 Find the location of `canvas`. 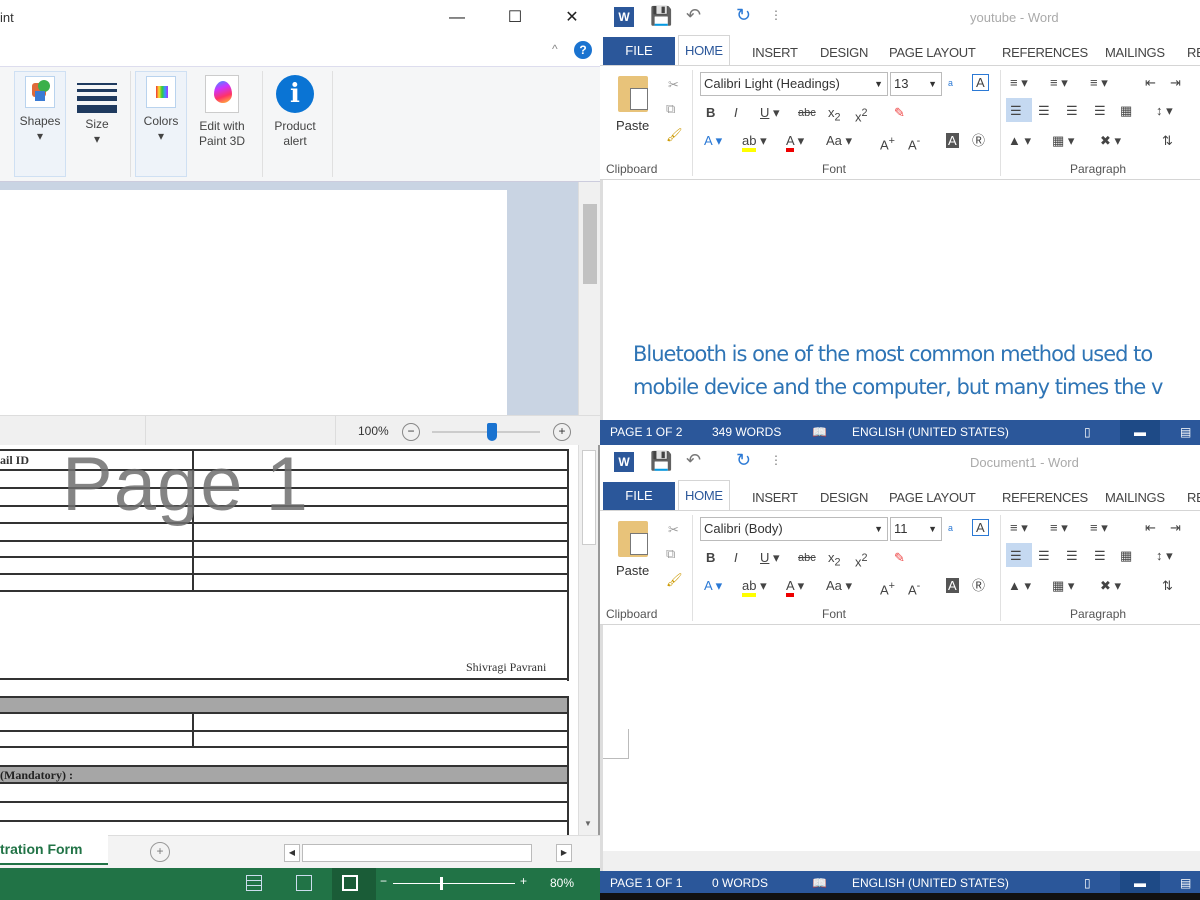

canvas is located at coordinates (253, 302).